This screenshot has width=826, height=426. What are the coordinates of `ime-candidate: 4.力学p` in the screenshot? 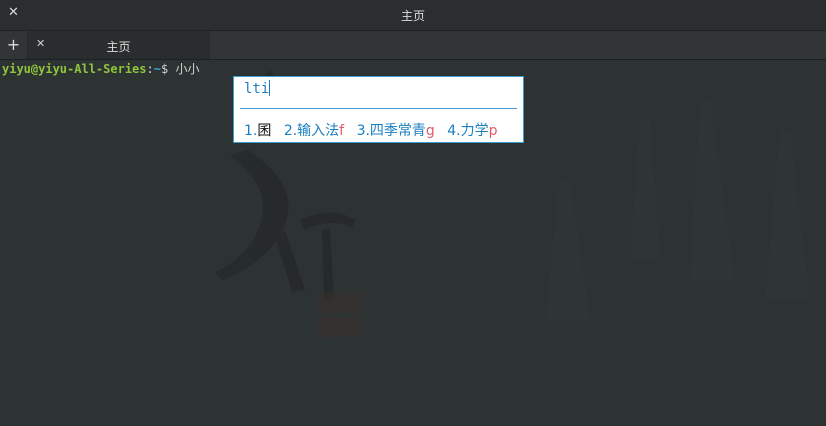 It's located at (472, 130).